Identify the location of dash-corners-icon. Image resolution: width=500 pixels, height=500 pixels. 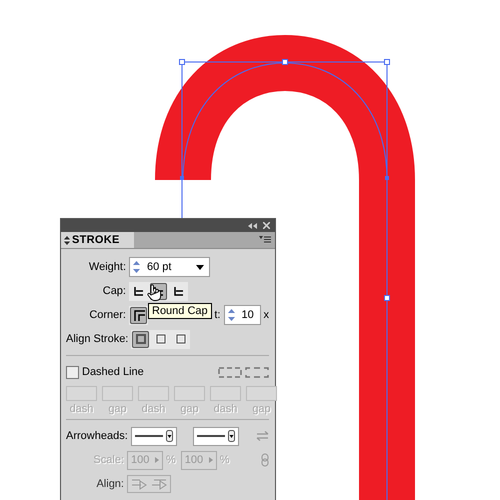
(230, 372).